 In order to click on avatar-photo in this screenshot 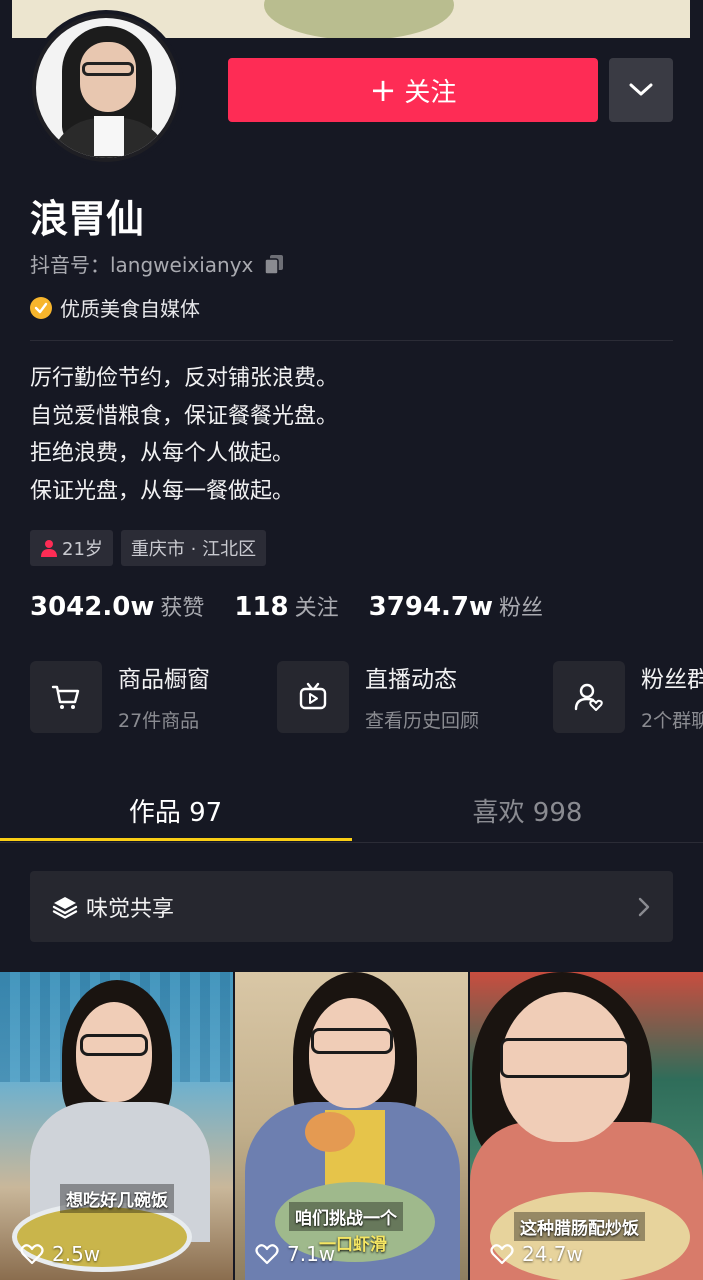, I will do `click(106, 88)`.